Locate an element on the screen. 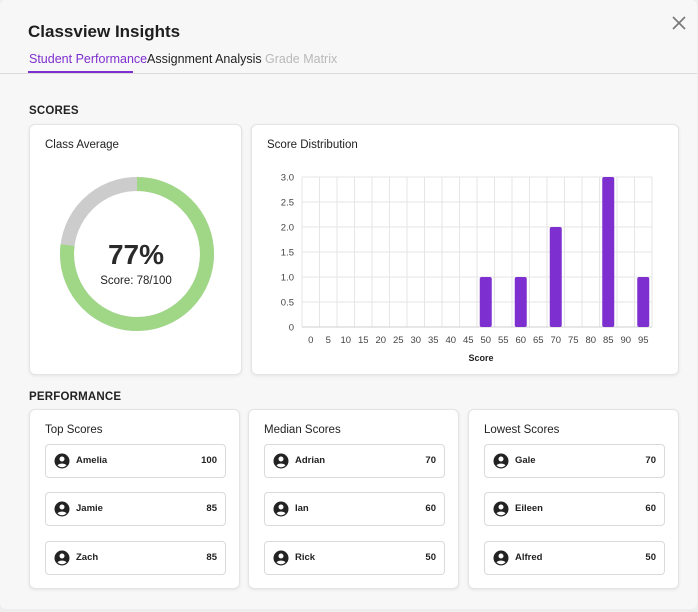 The height and width of the screenshot is (612, 698). x-tick-label: 75 is located at coordinates (573, 340).